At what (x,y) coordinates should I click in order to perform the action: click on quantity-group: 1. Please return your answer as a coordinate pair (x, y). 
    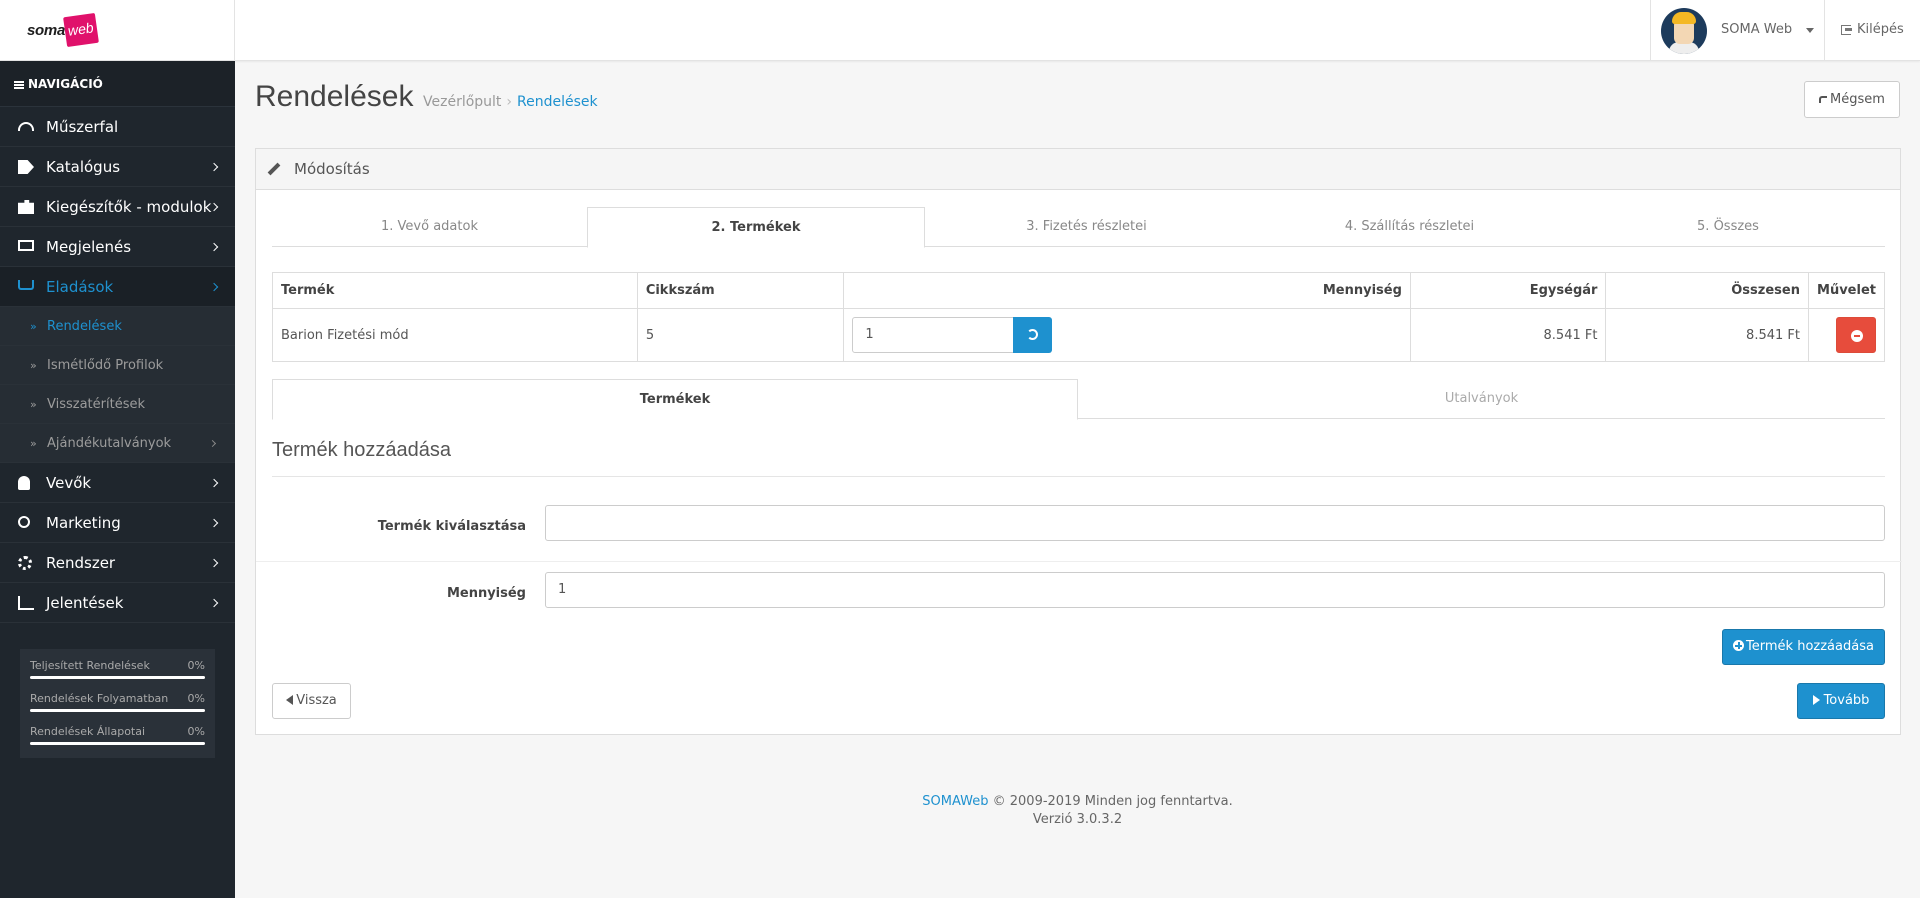
    Looking at the image, I should click on (952, 335).